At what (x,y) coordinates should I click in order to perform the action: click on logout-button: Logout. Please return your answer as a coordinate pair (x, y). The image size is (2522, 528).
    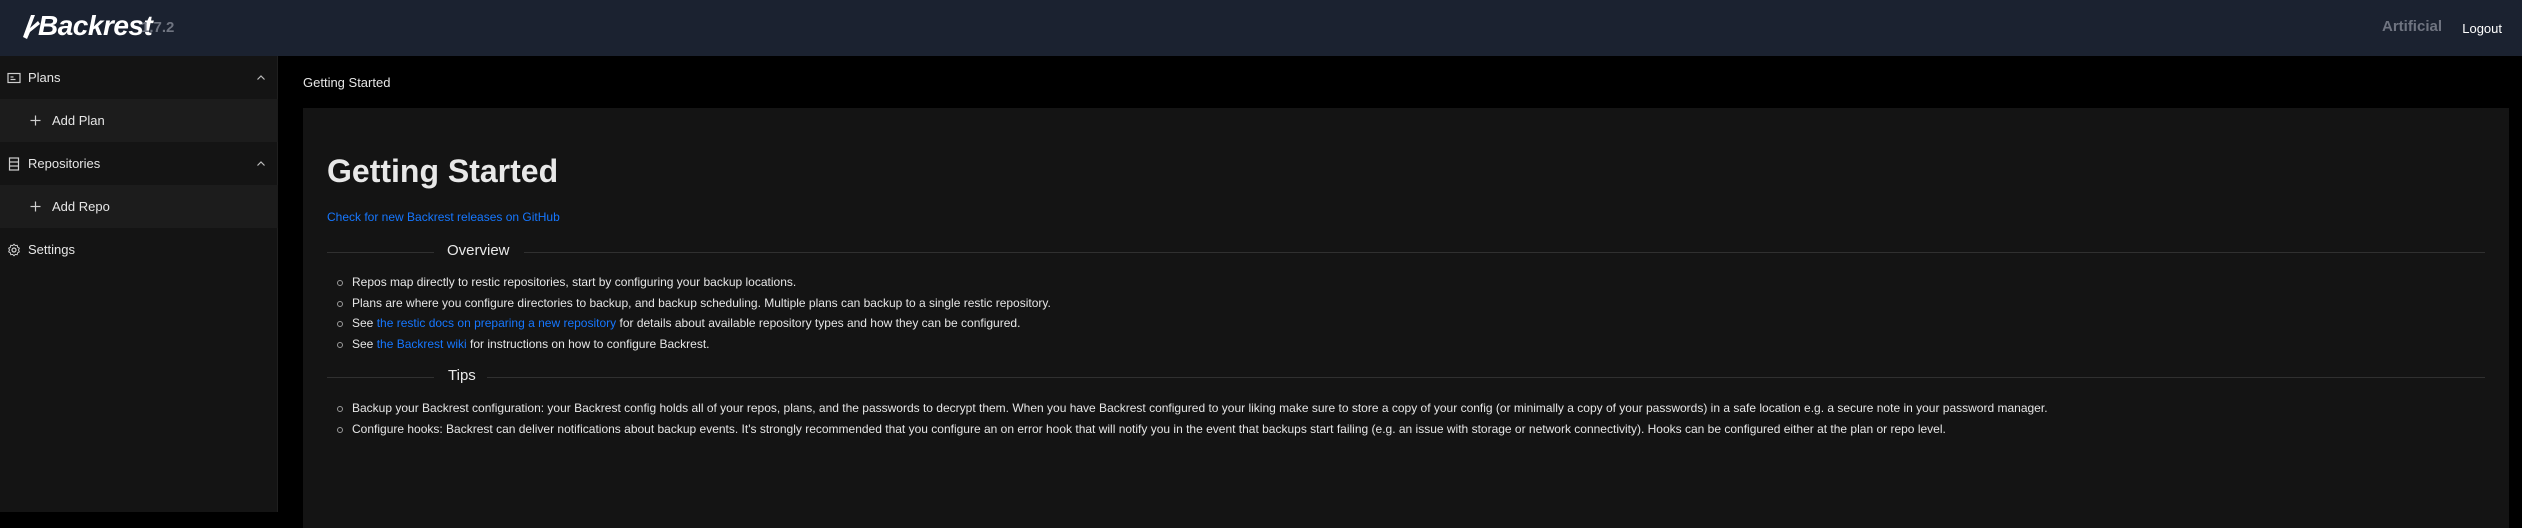
    Looking at the image, I should click on (2482, 28).